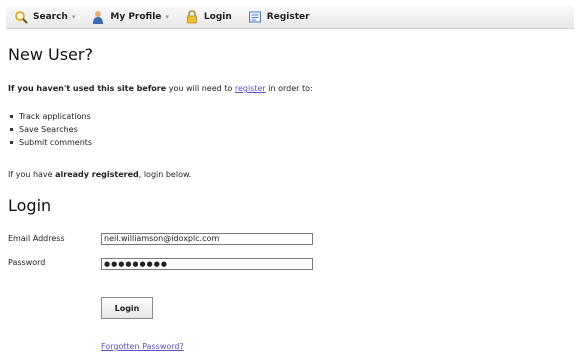 Image resolution: width=576 pixels, height=354 pixels. I want to click on password-field: ●●●●●●●●●, so click(207, 264).